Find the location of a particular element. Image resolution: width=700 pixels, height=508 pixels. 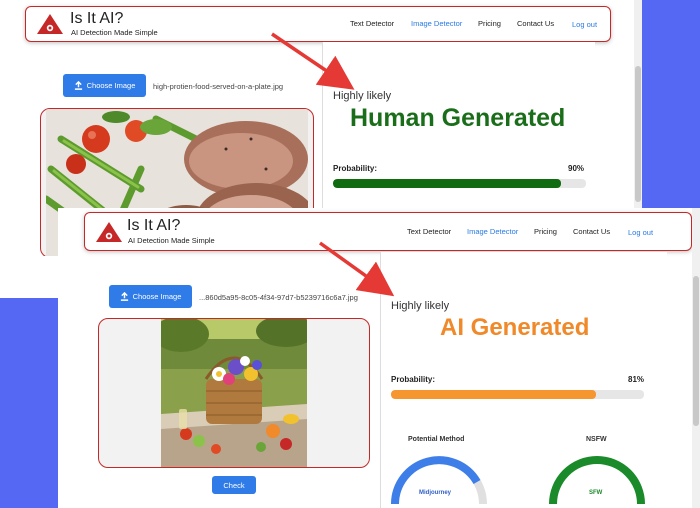

method-gauge is located at coordinates (439, 480).